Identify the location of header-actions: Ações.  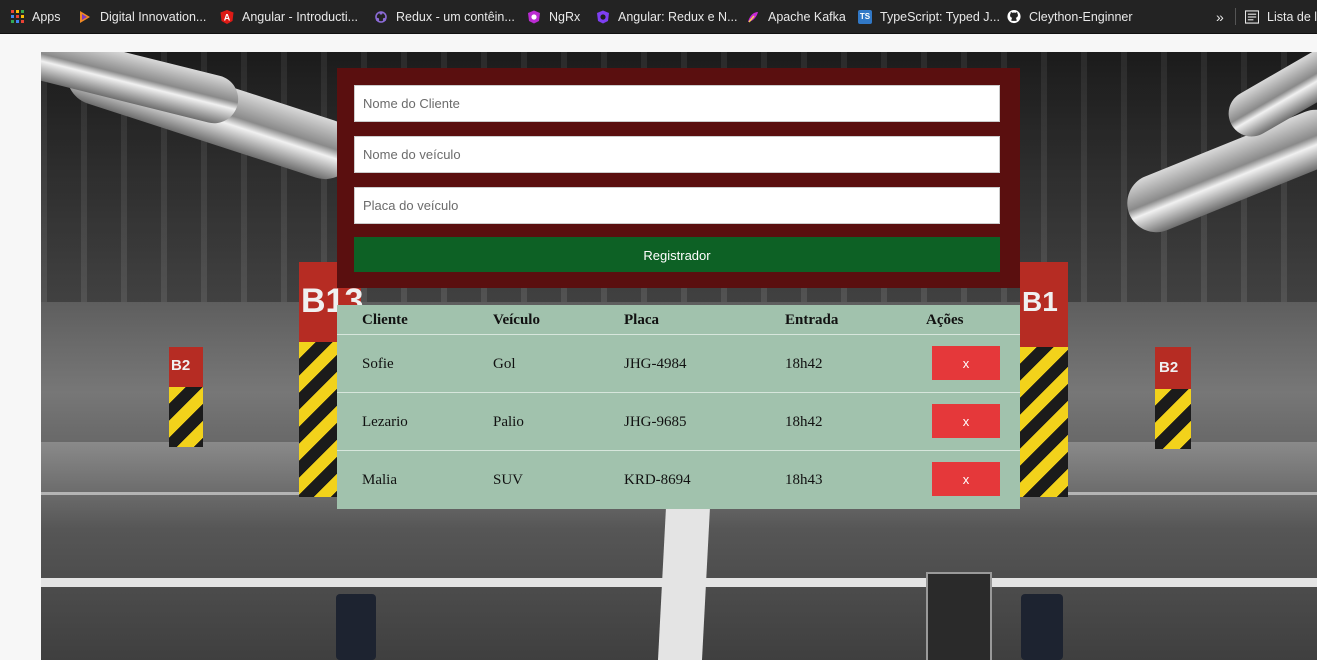
(945, 320).